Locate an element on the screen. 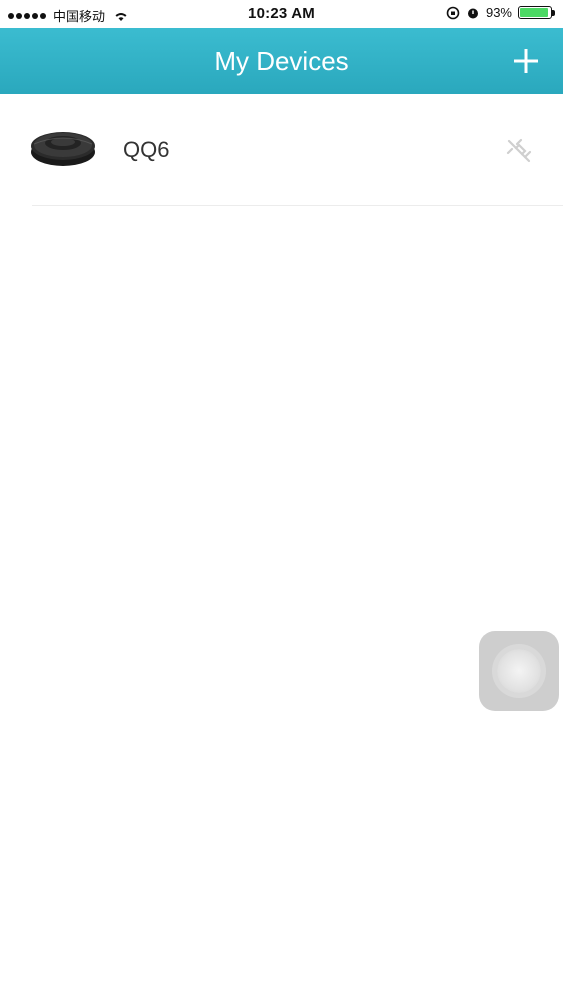  battery-body is located at coordinates (535, 12).